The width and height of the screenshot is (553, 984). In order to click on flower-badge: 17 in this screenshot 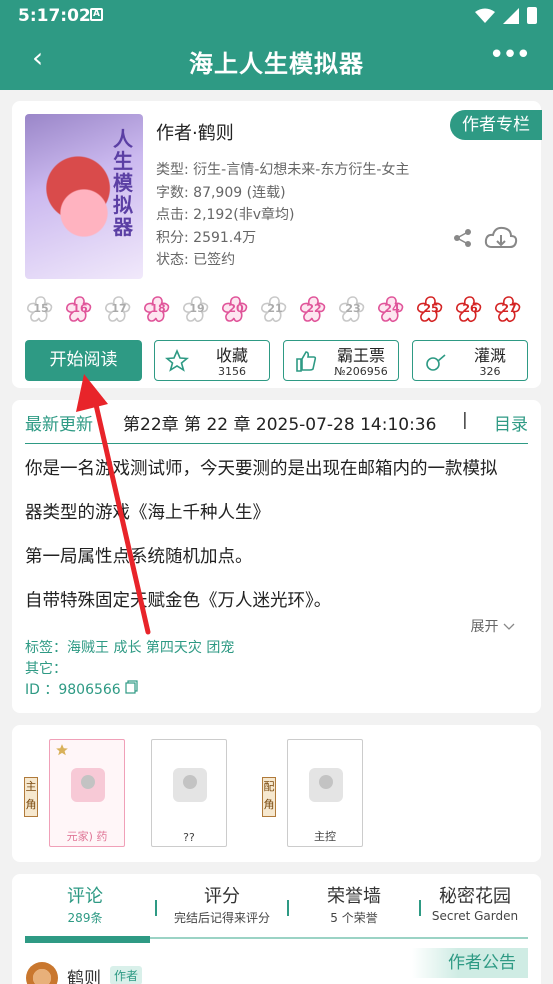, I will do `click(119, 309)`.